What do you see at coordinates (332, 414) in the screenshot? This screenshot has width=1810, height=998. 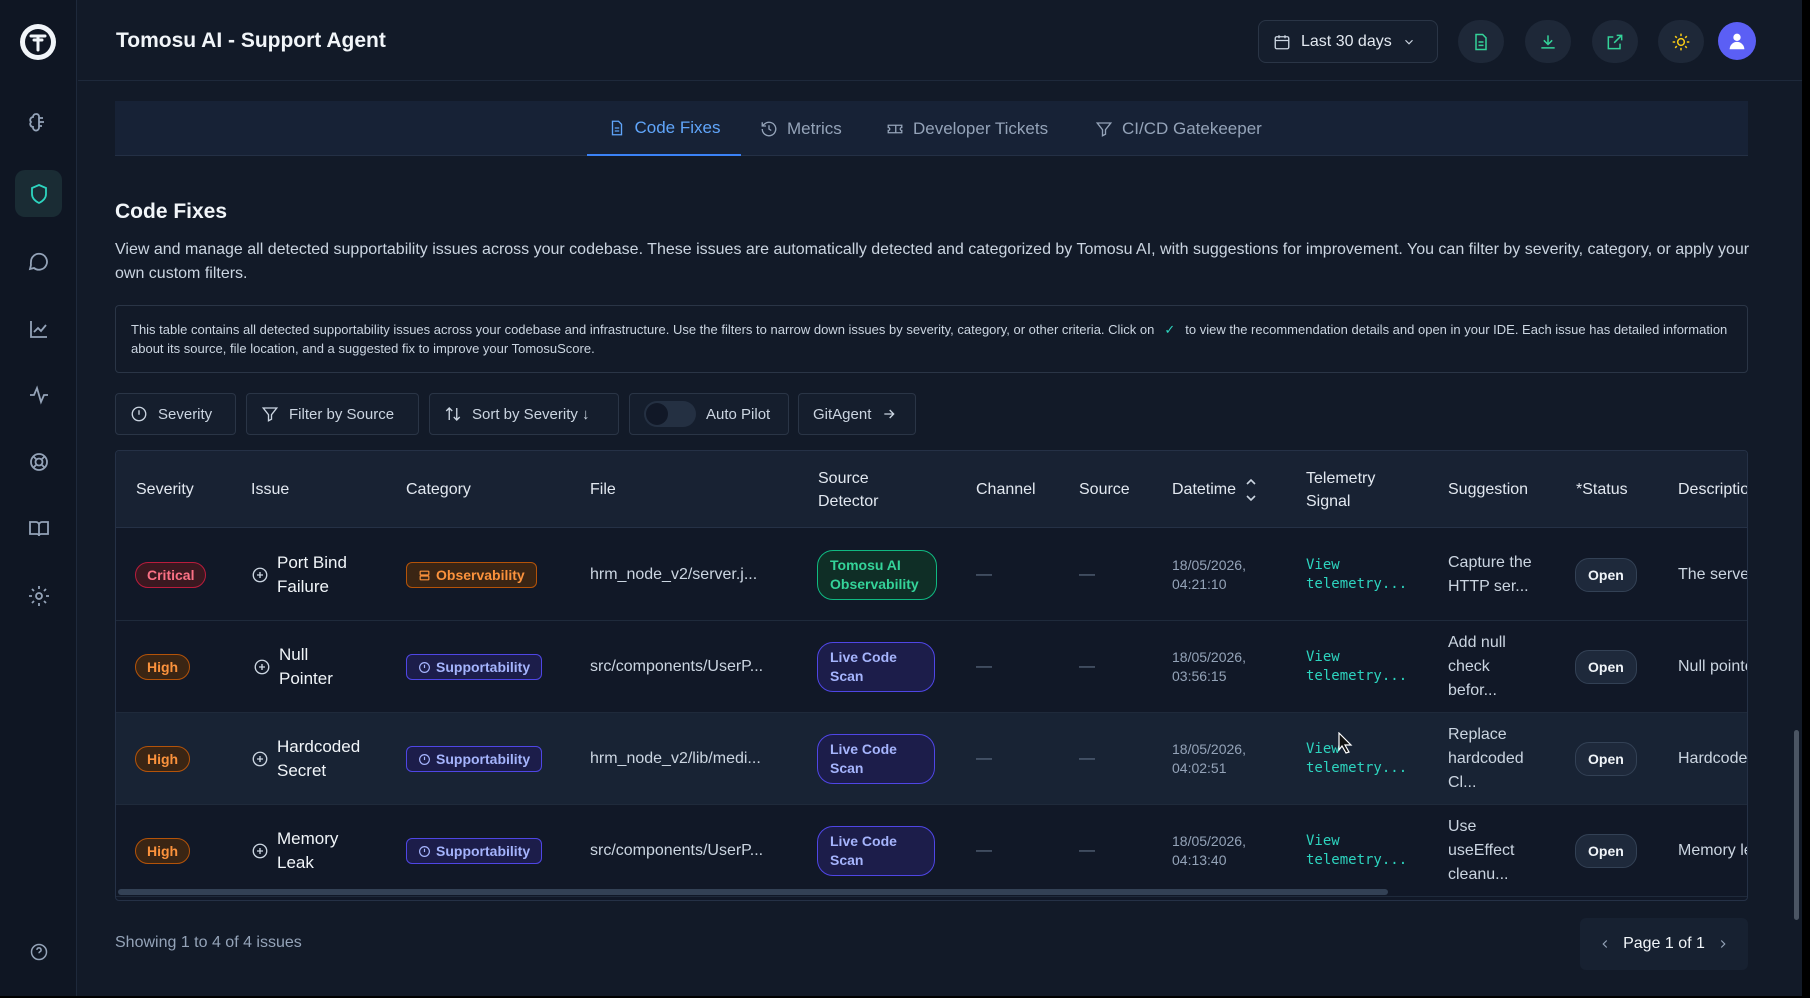 I see `source-filter-button: Filter by Source` at bounding box center [332, 414].